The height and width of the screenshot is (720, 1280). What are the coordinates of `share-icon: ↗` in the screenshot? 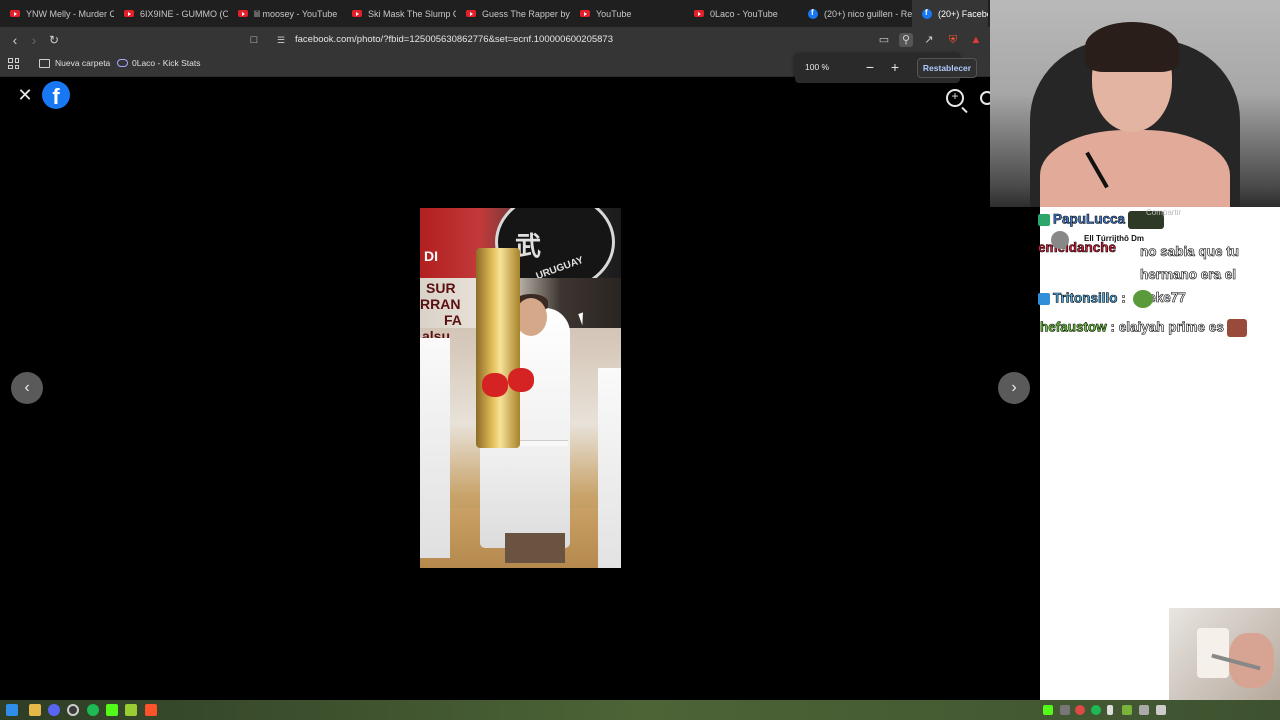 It's located at (929, 40).